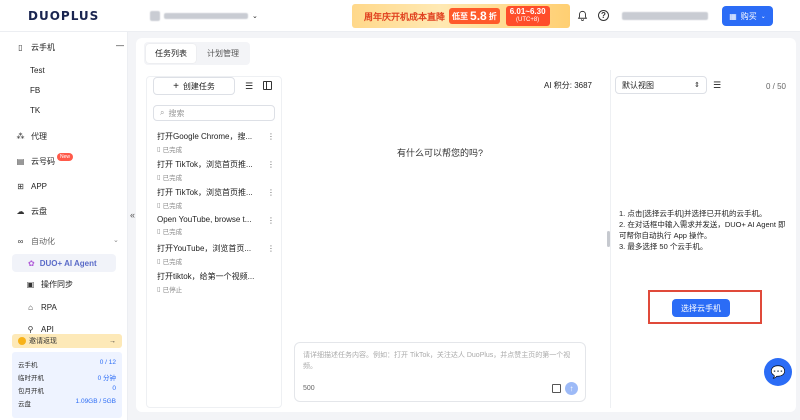 The image size is (800, 420). I want to click on create-task-label: 创建任务, so click(198, 86).